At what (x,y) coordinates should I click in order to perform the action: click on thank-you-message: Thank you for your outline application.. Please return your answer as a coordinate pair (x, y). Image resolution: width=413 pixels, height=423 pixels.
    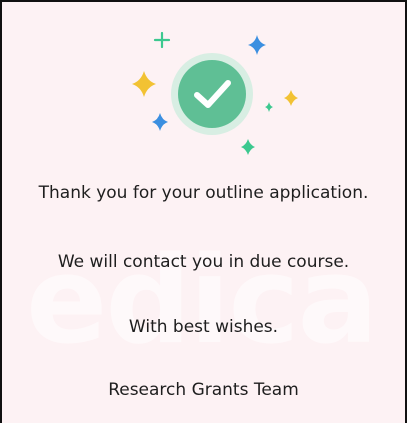
    Looking at the image, I should click on (203, 193).